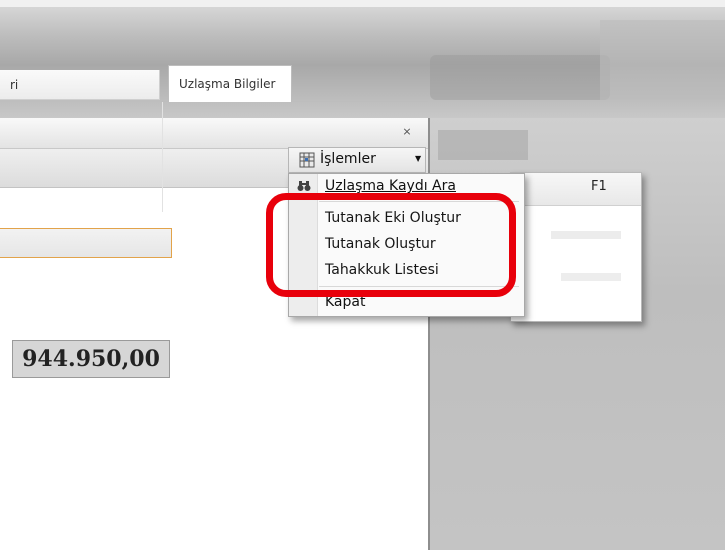 Image resolution: width=725 pixels, height=550 pixels. I want to click on content-divider, so click(162, 157).